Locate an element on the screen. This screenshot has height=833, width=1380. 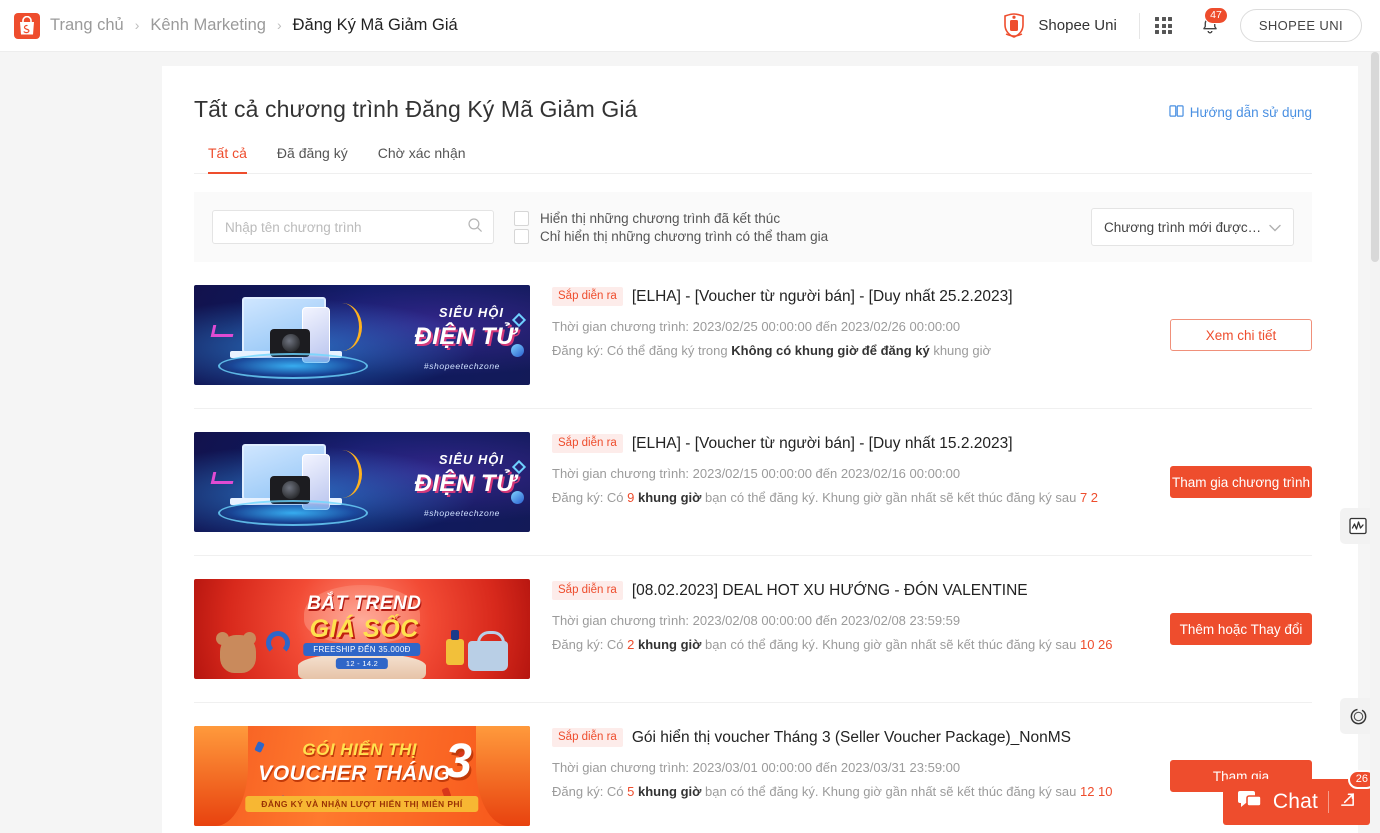
chevron-down-icon is located at coordinates (1275, 227).